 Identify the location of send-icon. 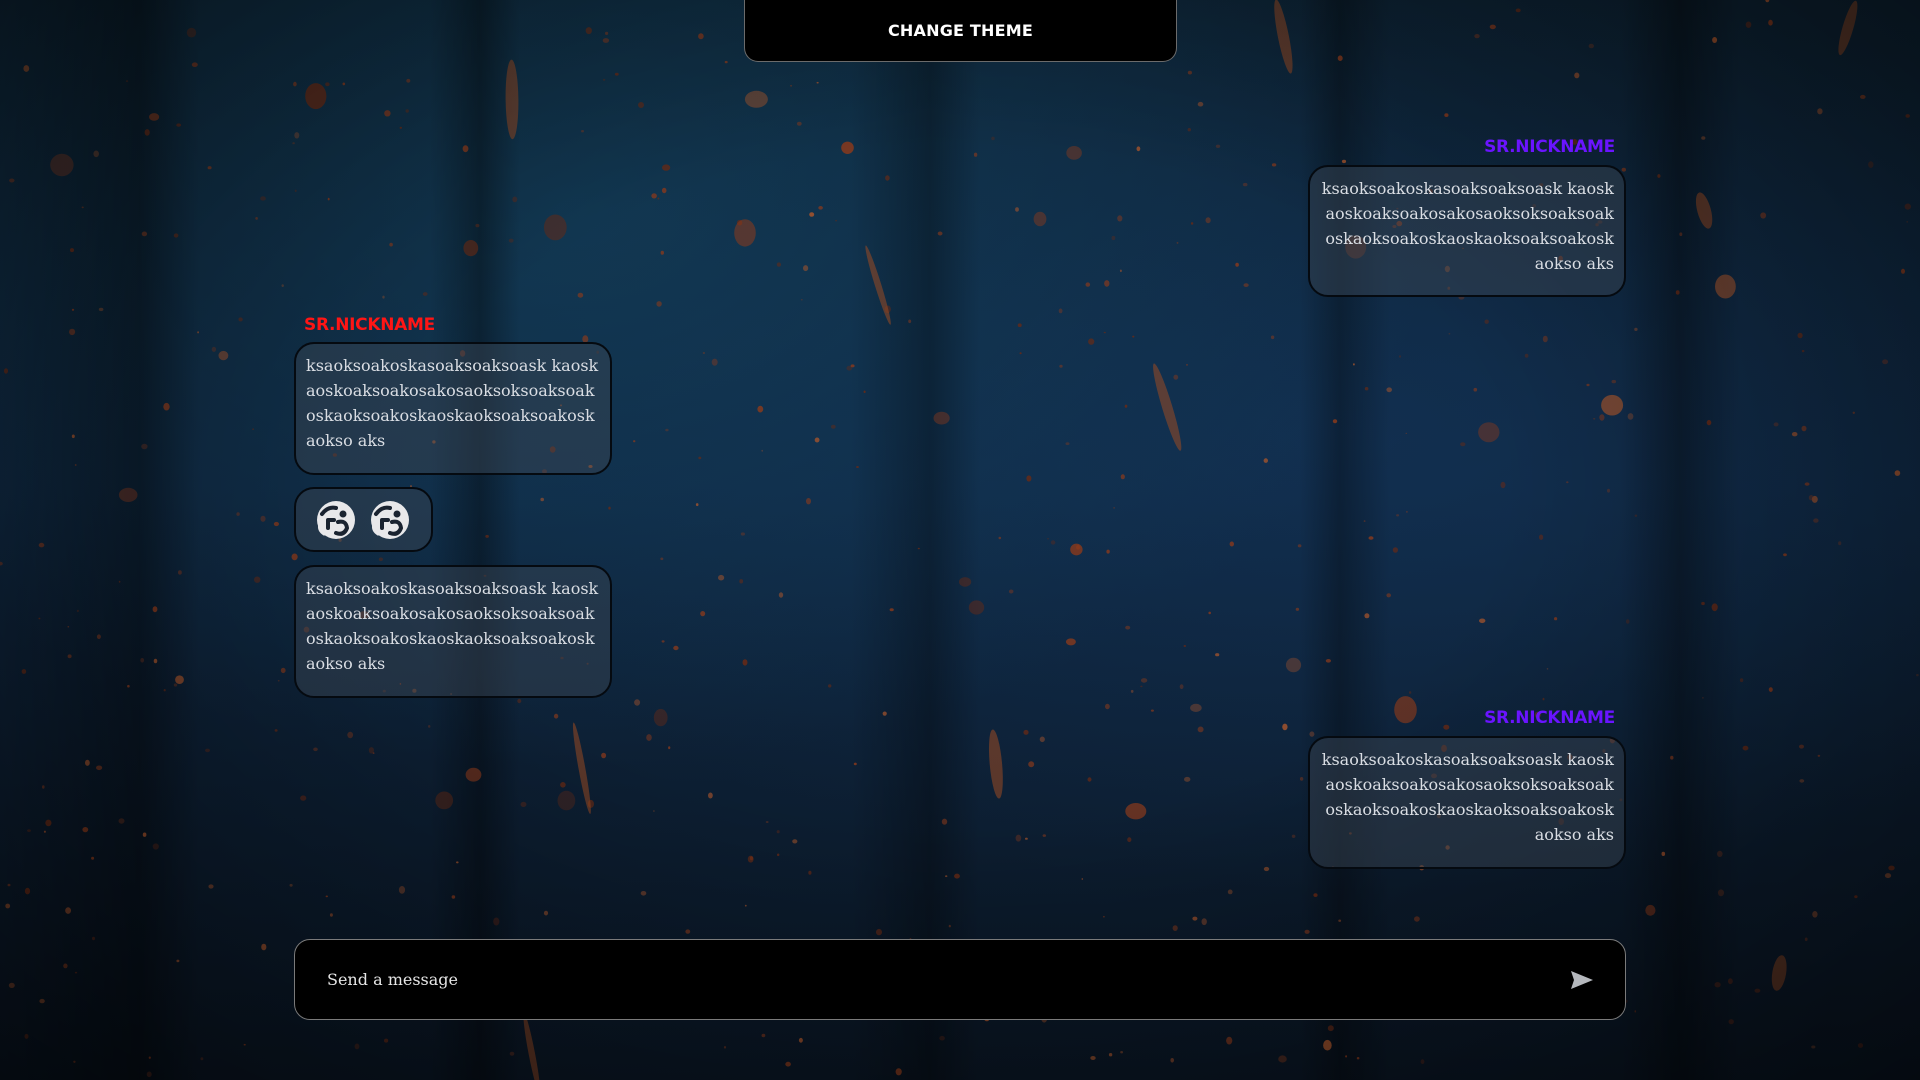
(1582, 979).